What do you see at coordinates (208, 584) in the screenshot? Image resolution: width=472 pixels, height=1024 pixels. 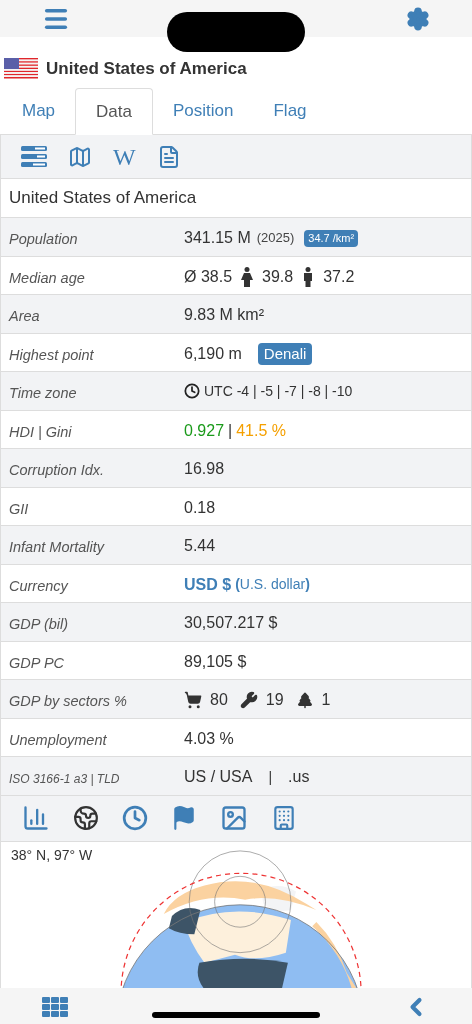 I see `currency-code: USD $` at bounding box center [208, 584].